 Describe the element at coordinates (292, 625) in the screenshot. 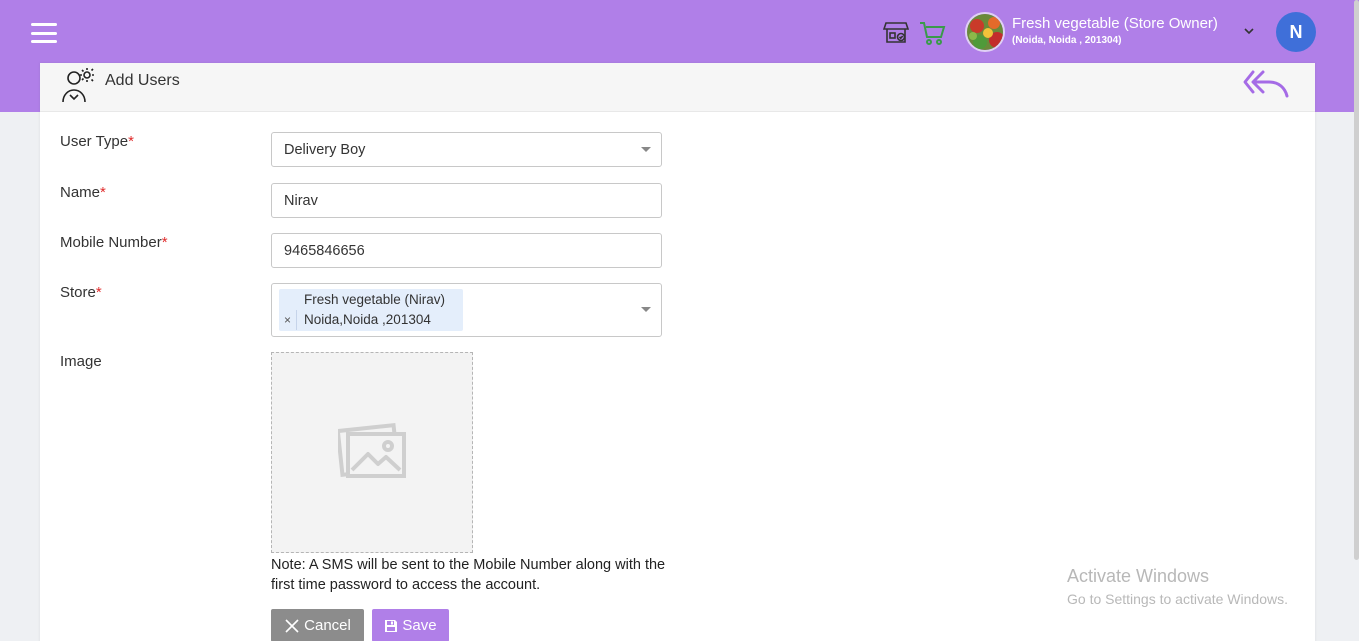

I see `close-icon` at that location.